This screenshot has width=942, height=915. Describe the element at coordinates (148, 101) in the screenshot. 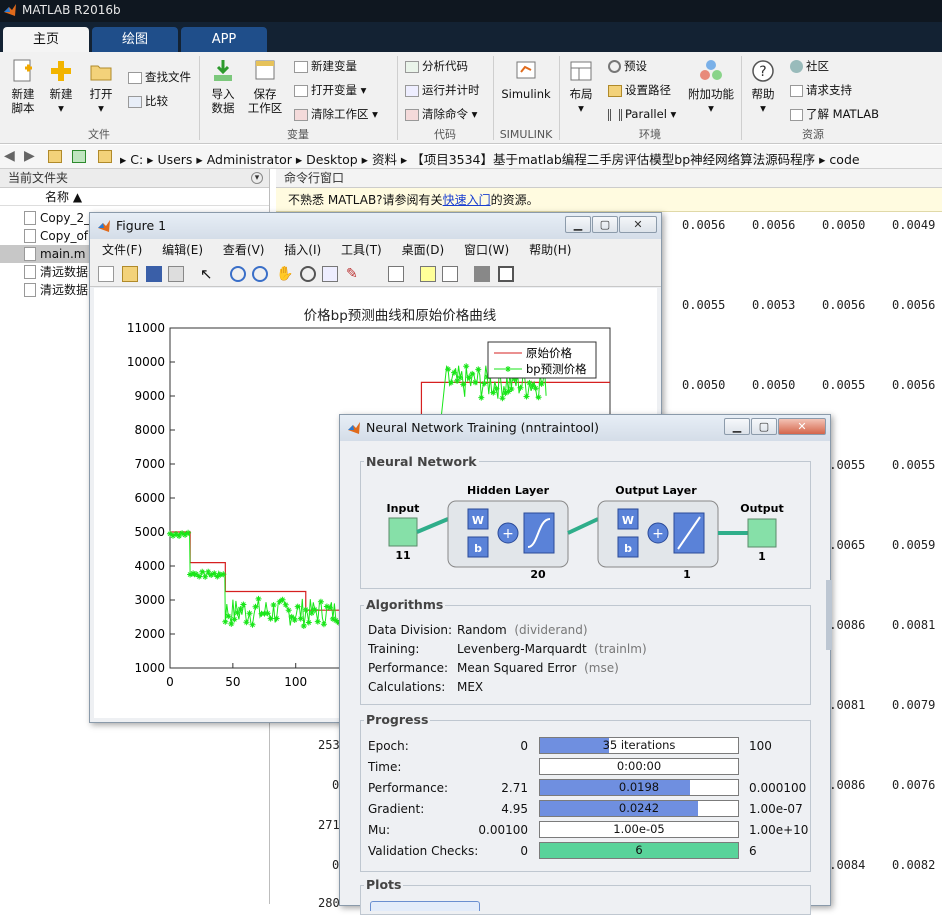

I see `compare-button: 比较` at that location.